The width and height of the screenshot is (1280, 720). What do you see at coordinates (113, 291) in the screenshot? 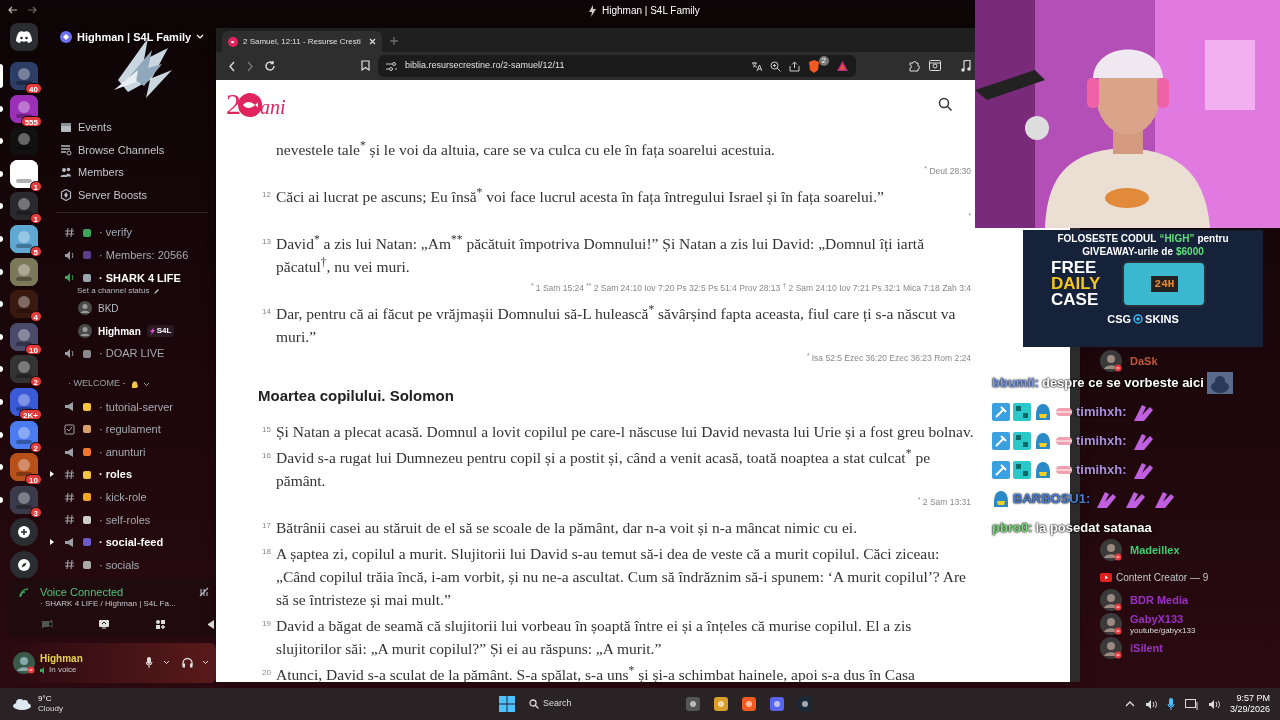
I see `channel-status: Set a channel status` at bounding box center [113, 291].